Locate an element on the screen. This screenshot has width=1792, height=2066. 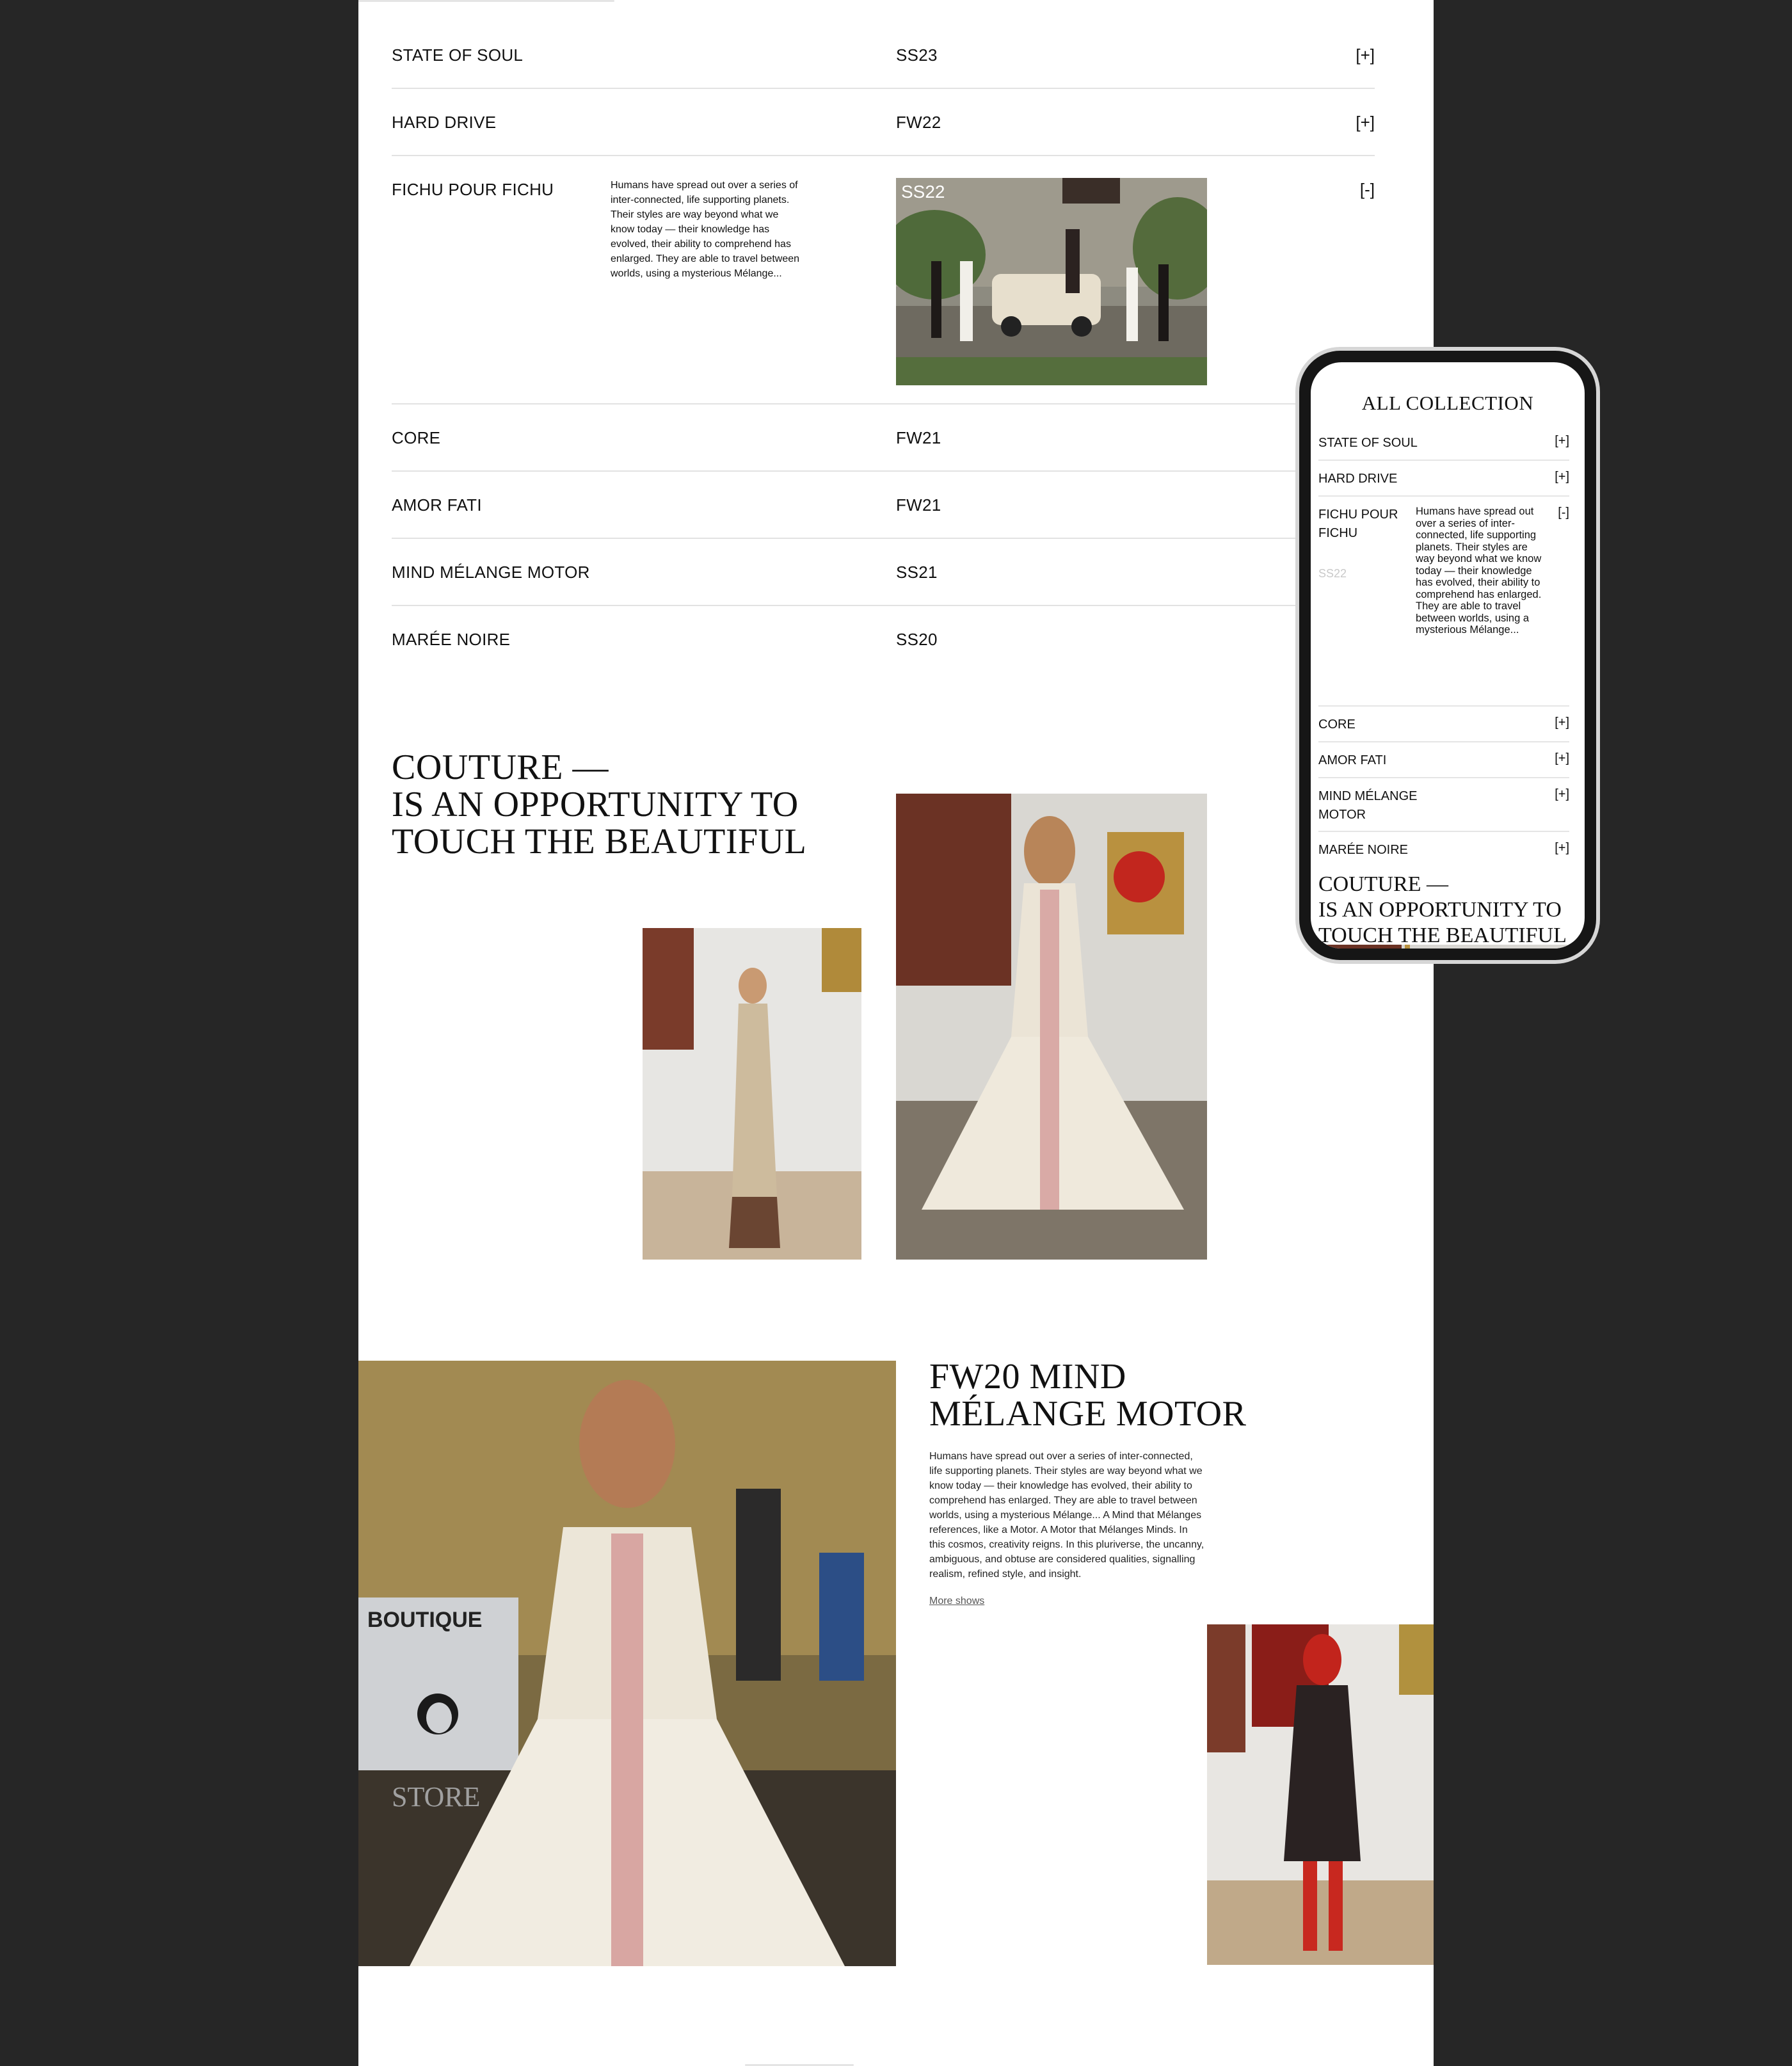
runway-photo is located at coordinates (1320, 1794).